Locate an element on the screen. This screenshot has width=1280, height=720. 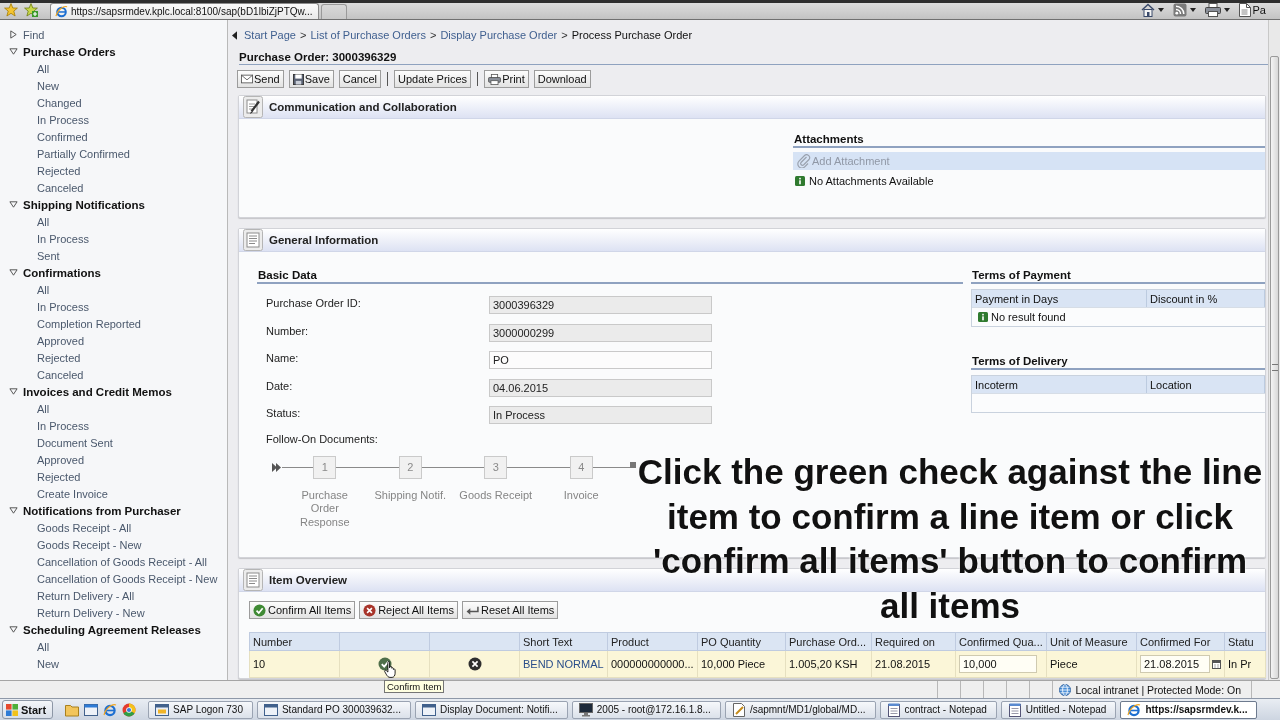
toolbar-button: Send is located at coordinates (260, 79).